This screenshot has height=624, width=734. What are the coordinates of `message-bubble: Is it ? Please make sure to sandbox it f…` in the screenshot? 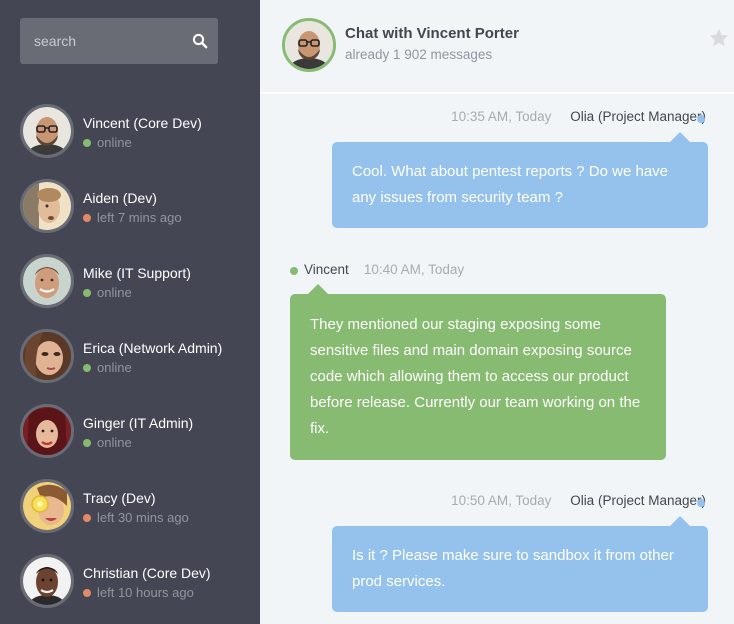 It's located at (520, 564).